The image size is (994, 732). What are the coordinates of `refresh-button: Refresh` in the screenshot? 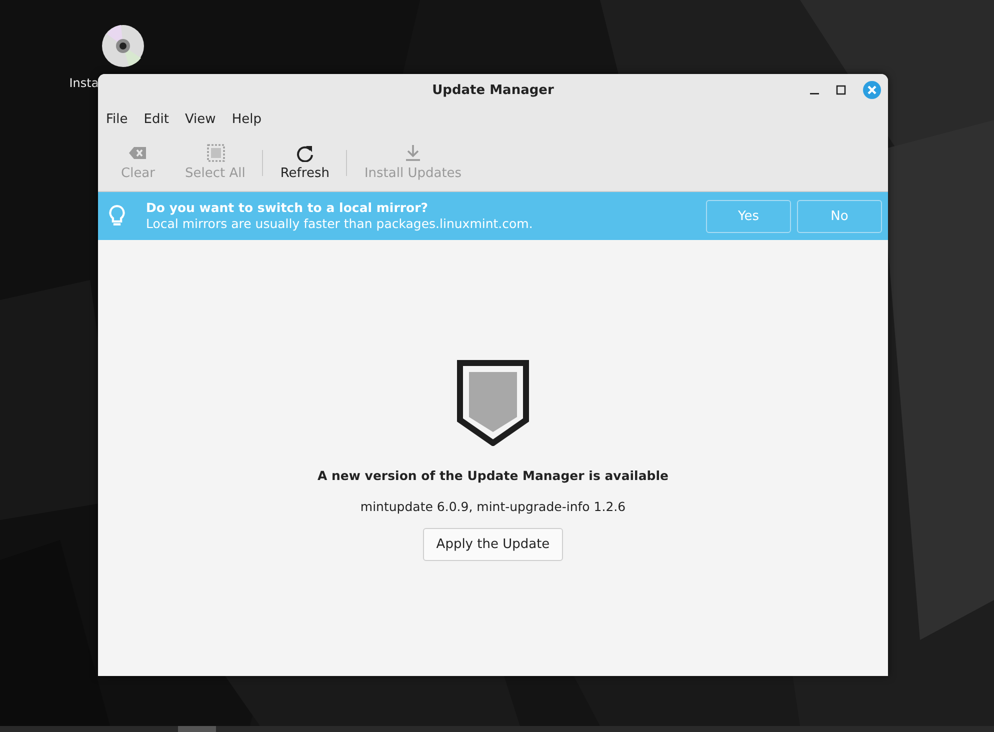 It's located at (304, 162).